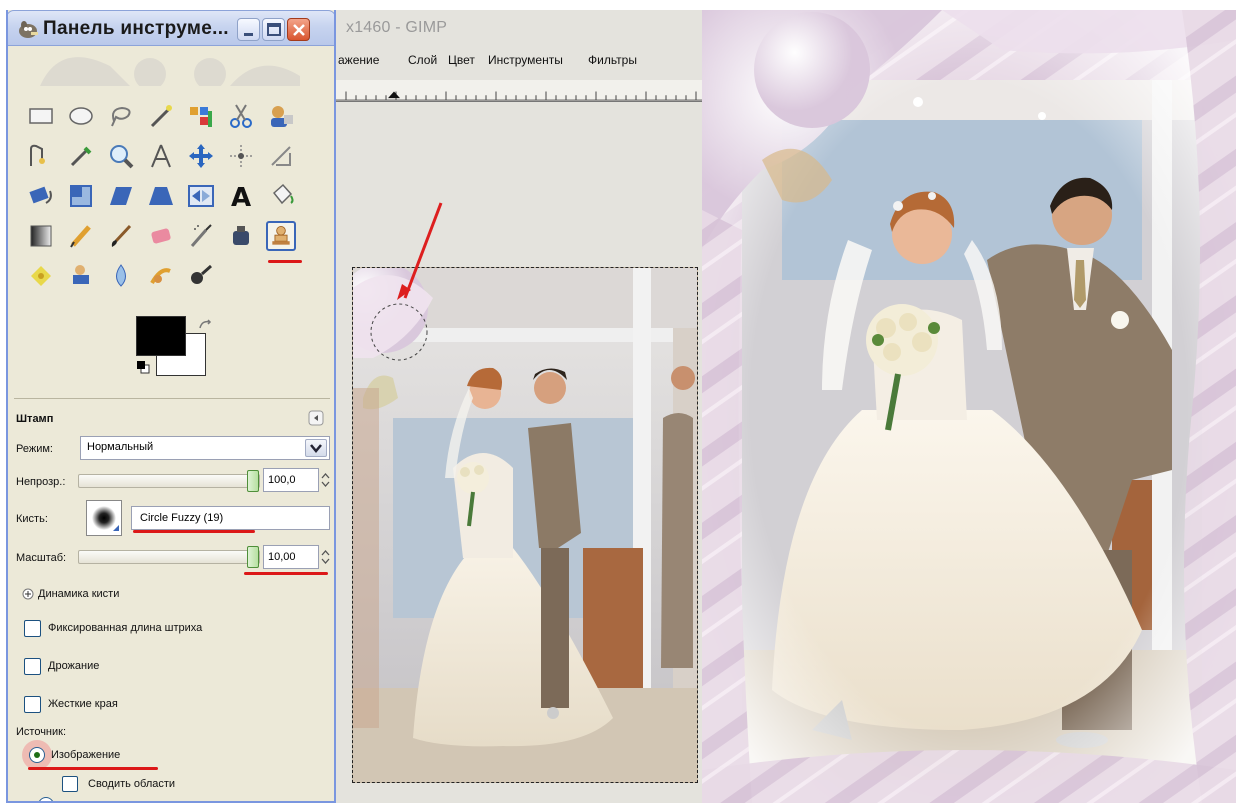  I want to click on mode-dropdown-arrow, so click(316, 448).